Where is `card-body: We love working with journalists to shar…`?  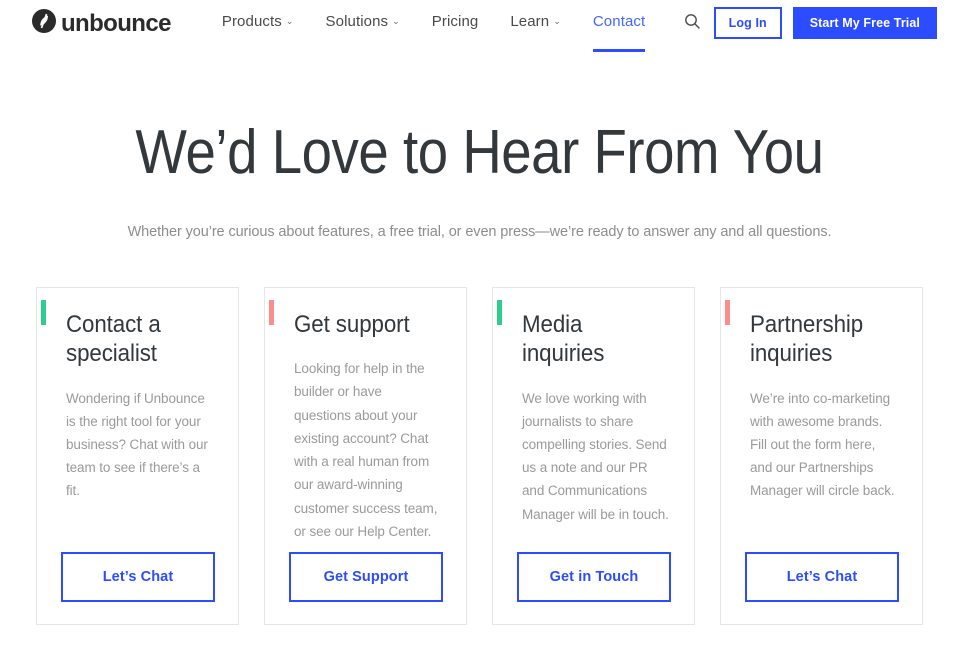
card-body: We love working with journalists to shar… is located at coordinates (595, 456).